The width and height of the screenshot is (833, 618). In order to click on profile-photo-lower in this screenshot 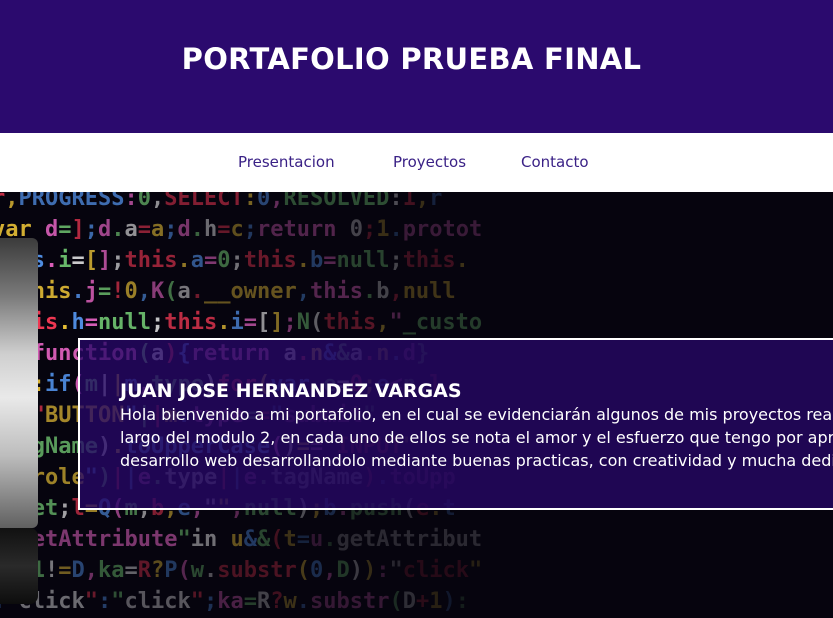, I will do `click(19, 566)`.